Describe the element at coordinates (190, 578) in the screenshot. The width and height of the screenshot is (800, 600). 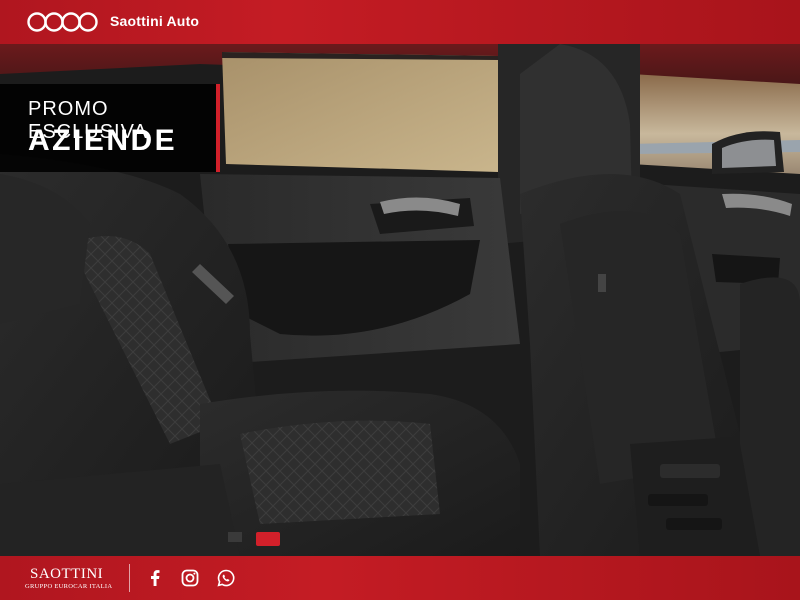
I see `instagram-icon` at that location.